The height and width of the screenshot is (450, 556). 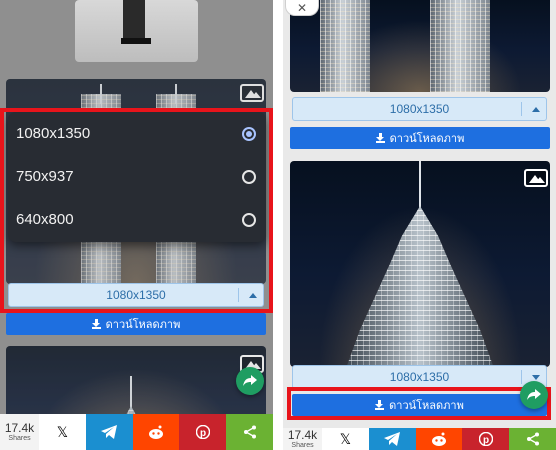 I want to click on person-figure, so click(x=134, y=20).